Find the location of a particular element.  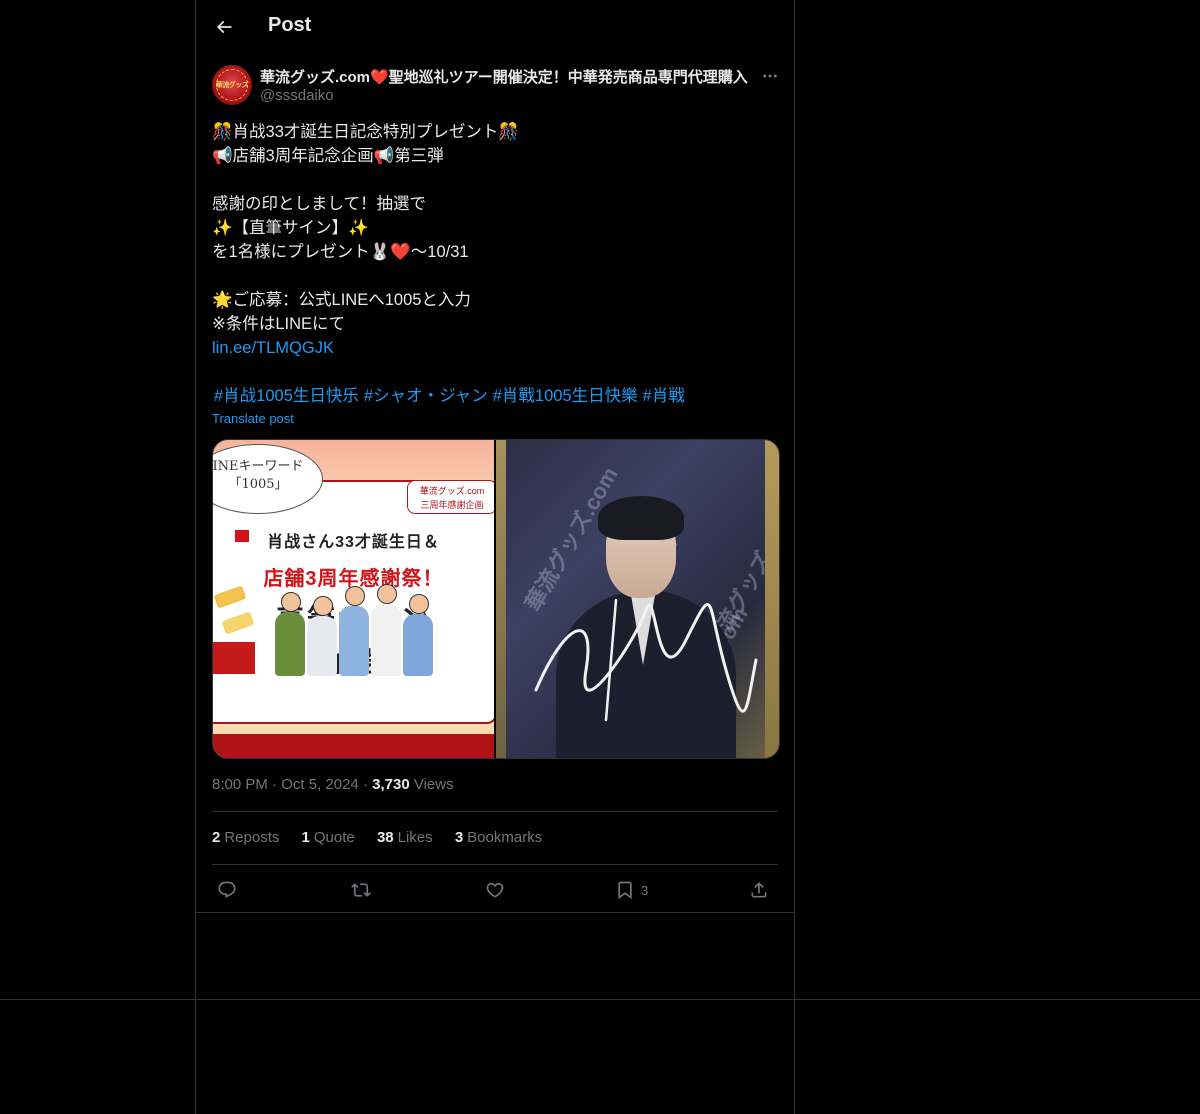

share-button is located at coordinates (759, 890).